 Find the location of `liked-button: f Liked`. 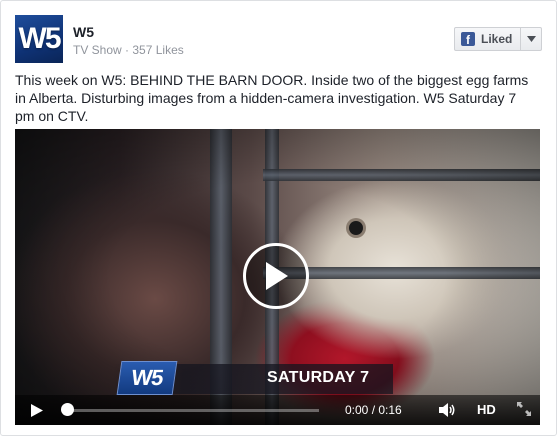

liked-button: f Liked is located at coordinates (488, 39).